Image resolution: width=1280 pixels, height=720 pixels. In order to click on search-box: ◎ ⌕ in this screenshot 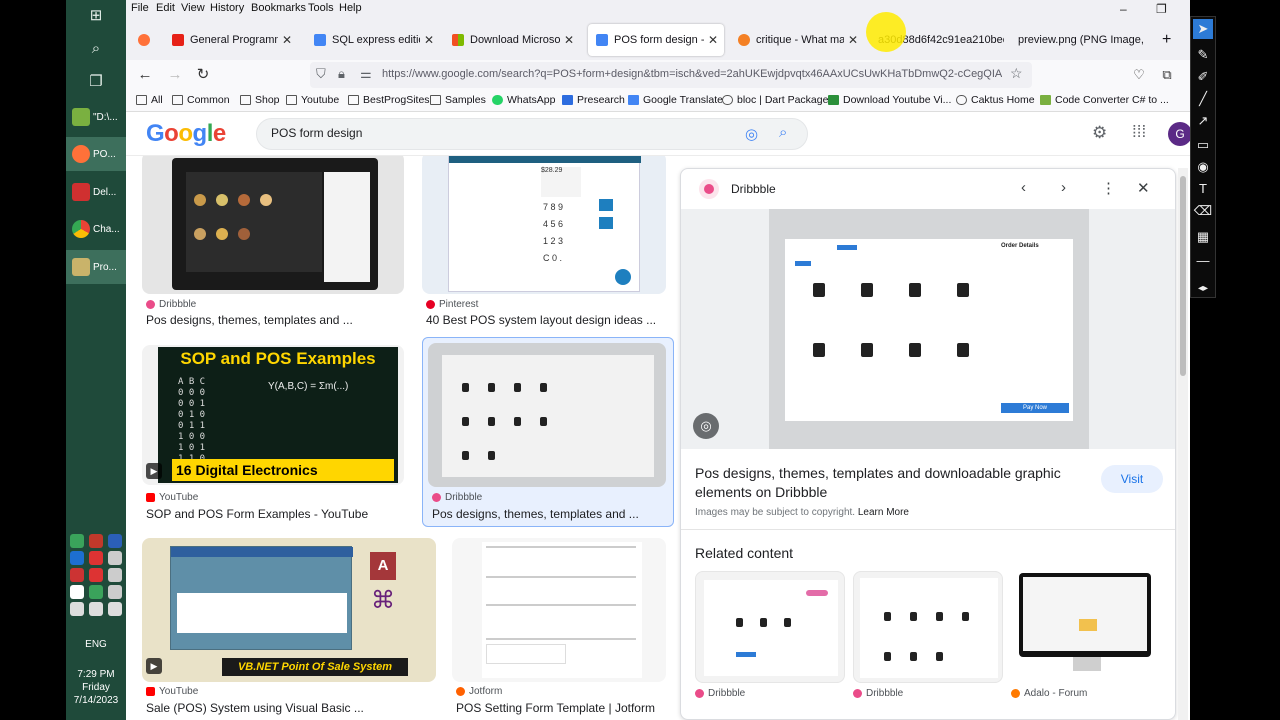, I will do `click(532, 134)`.